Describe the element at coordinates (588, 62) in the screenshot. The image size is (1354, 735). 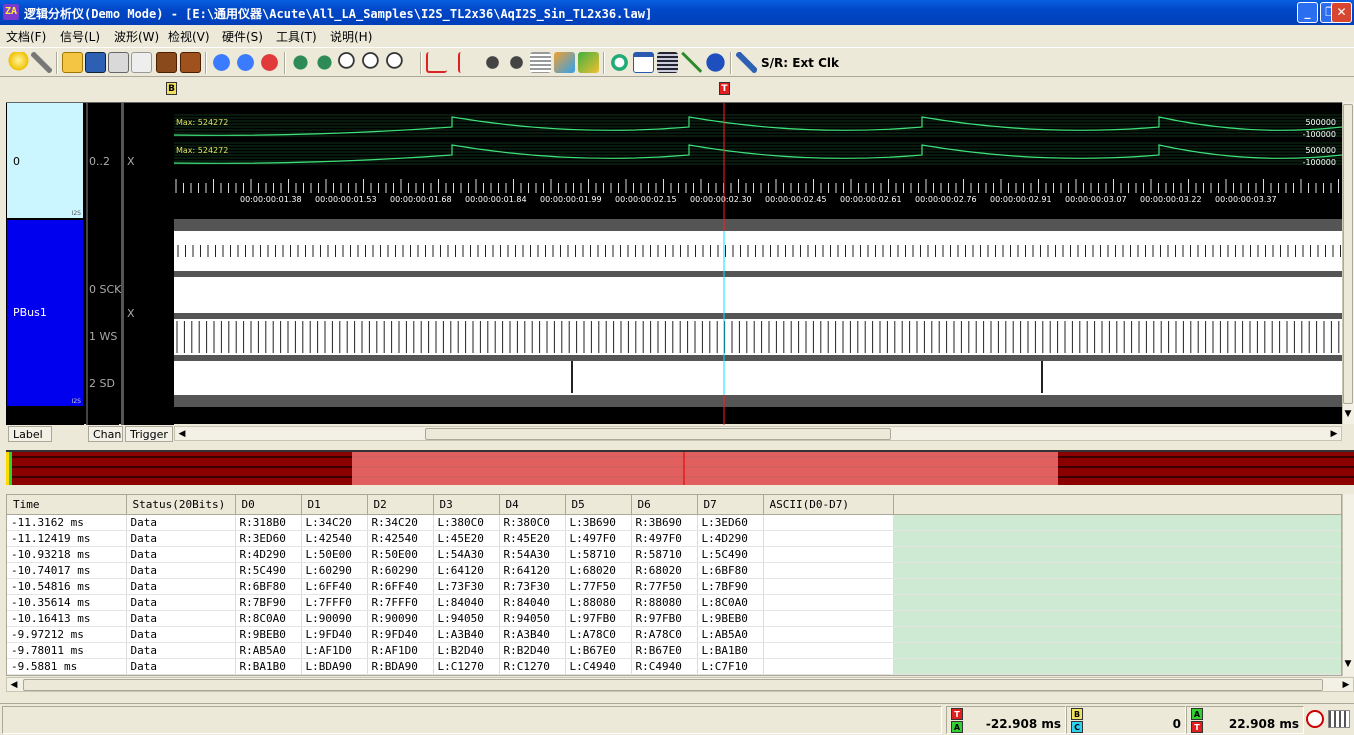
I see `decode-icon` at that location.